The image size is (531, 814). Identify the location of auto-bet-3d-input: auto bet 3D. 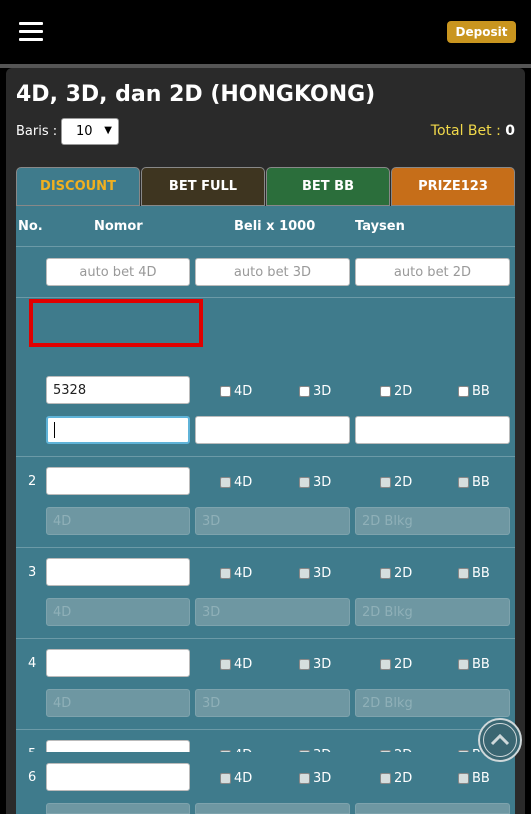
(272, 272).